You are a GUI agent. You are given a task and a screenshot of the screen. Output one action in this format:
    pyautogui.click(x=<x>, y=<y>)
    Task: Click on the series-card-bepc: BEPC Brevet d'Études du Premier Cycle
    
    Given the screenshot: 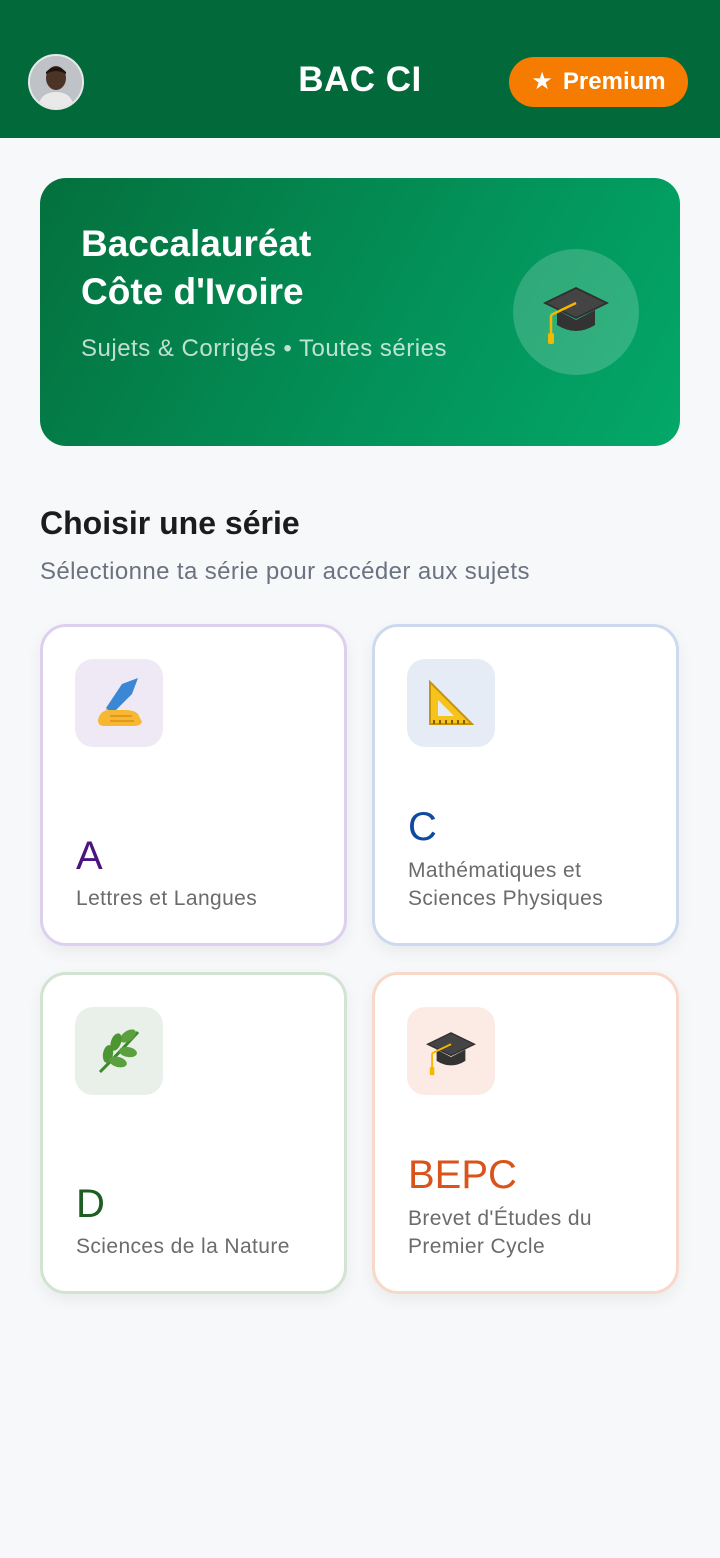 What is the action you would take?
    pyautogui.click(x=525, y=1133)
    